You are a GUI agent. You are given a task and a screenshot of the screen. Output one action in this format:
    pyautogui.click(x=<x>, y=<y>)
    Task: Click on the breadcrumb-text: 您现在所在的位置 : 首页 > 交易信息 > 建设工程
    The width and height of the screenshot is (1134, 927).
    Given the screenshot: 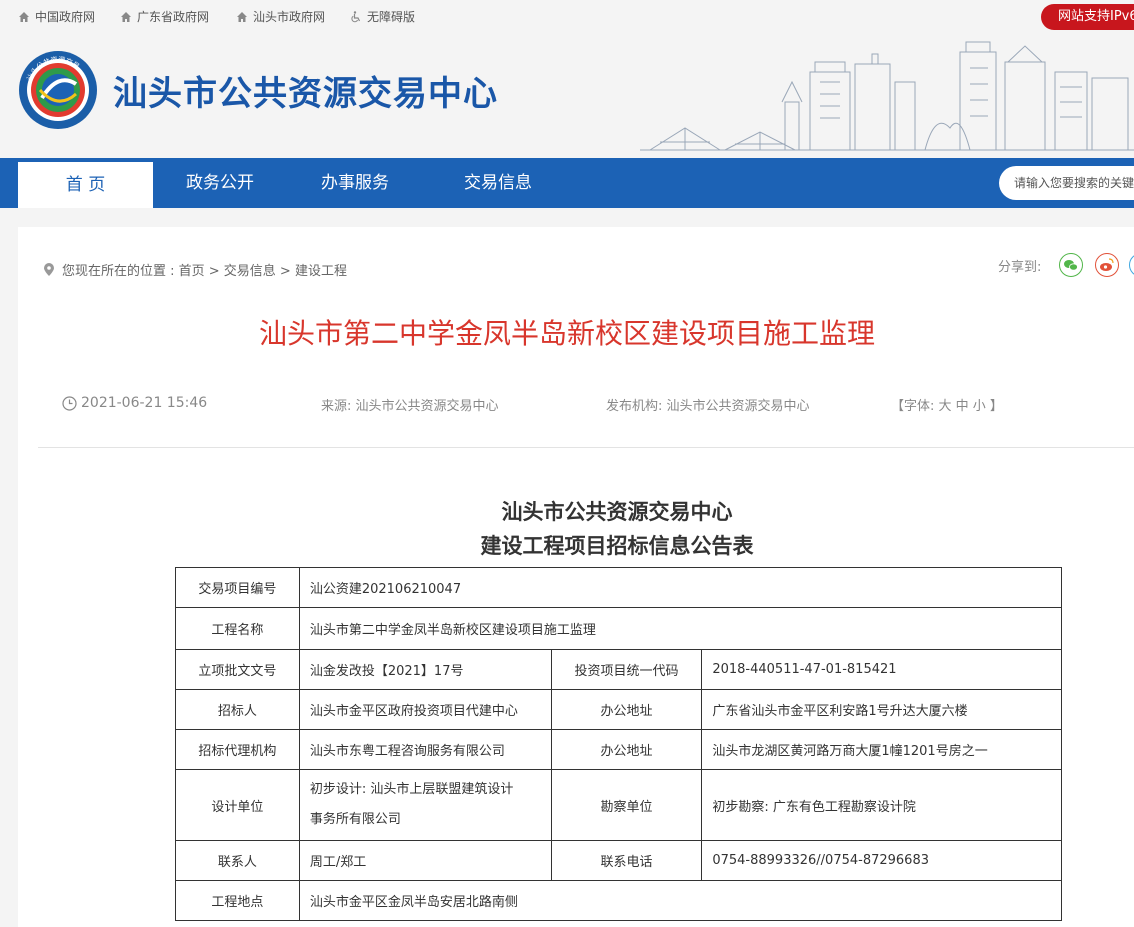 What is the action you would take?
    pyautogui.click(x=204, y=269)
    